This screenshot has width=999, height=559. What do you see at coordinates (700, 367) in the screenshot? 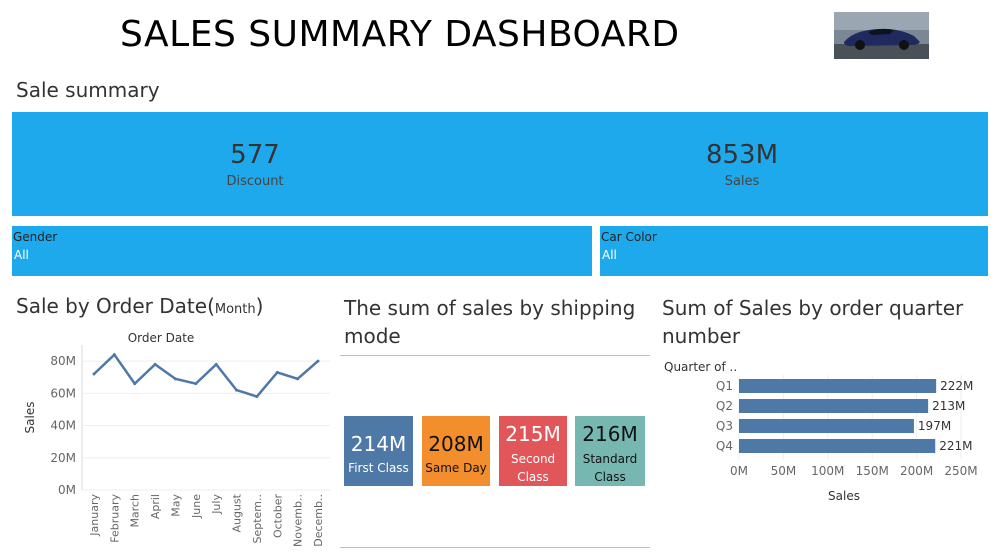
I see `bar-chart-category-header: Quarter of ..` at bounding box center [700, 367].